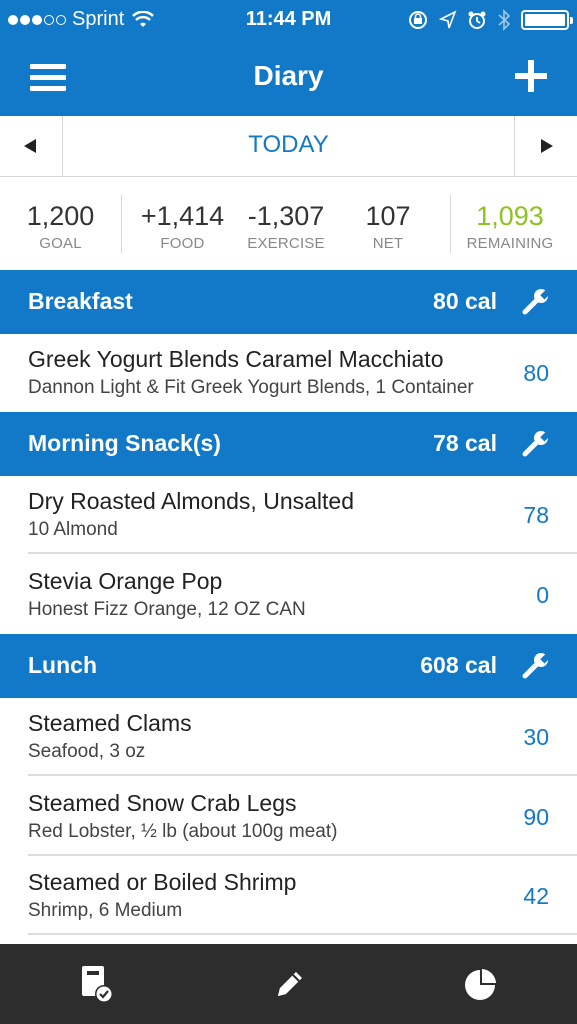  I want to click on triangle-right-icon, so click(547, 146).